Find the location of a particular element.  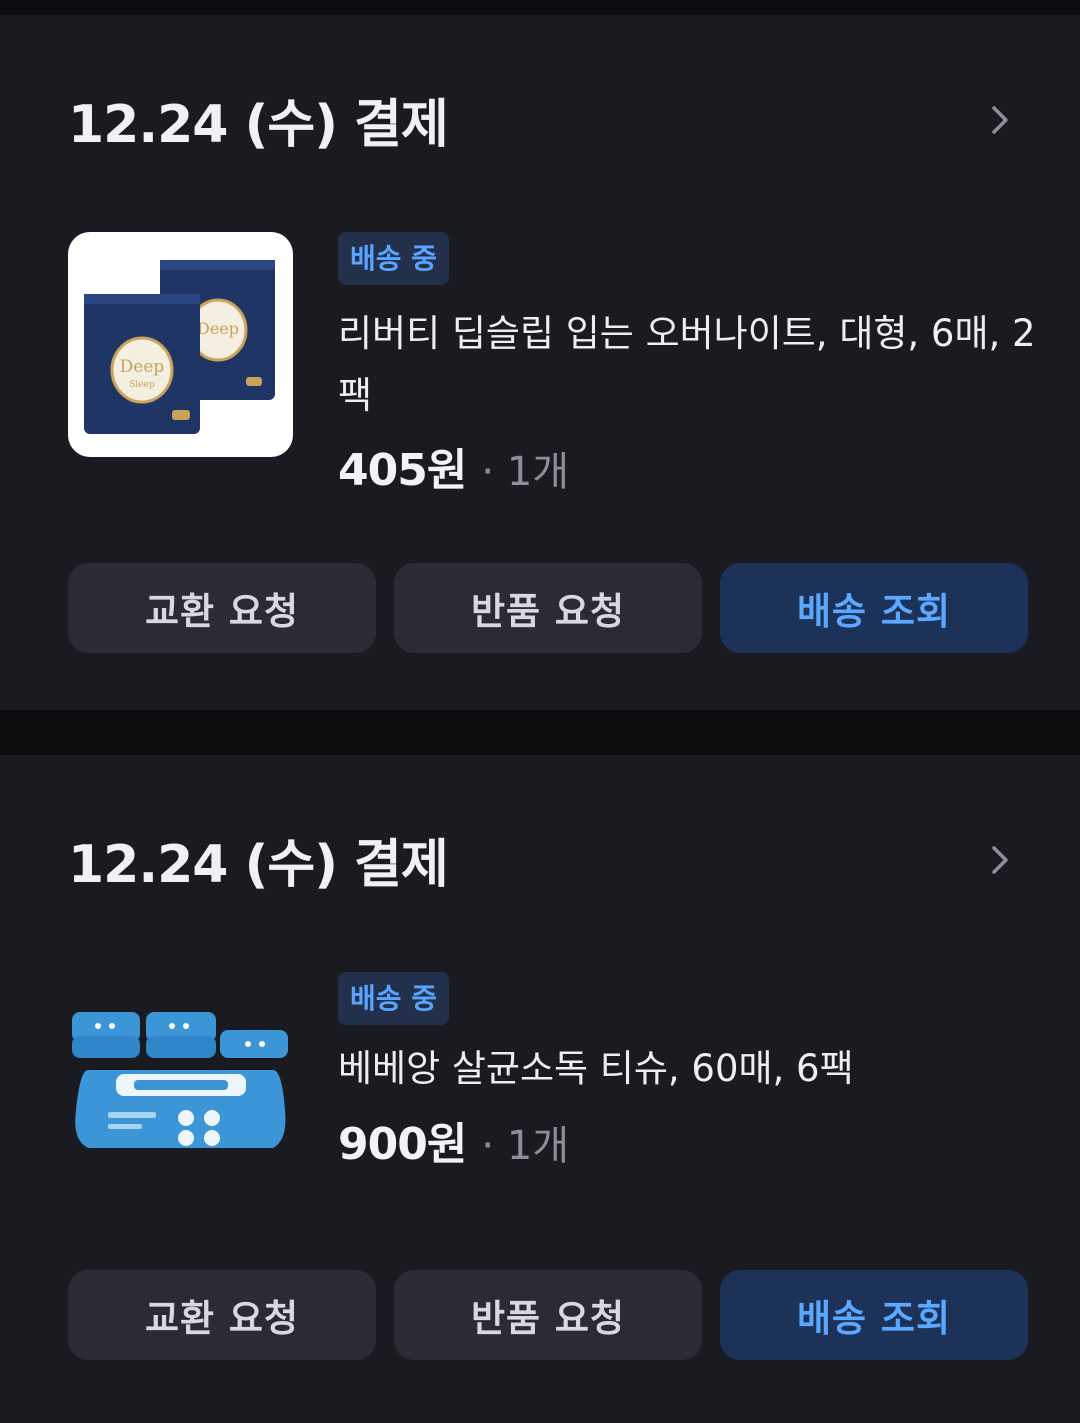

product-thumbnail: Deep Deep Sleep is located at coordinates (180, 344).